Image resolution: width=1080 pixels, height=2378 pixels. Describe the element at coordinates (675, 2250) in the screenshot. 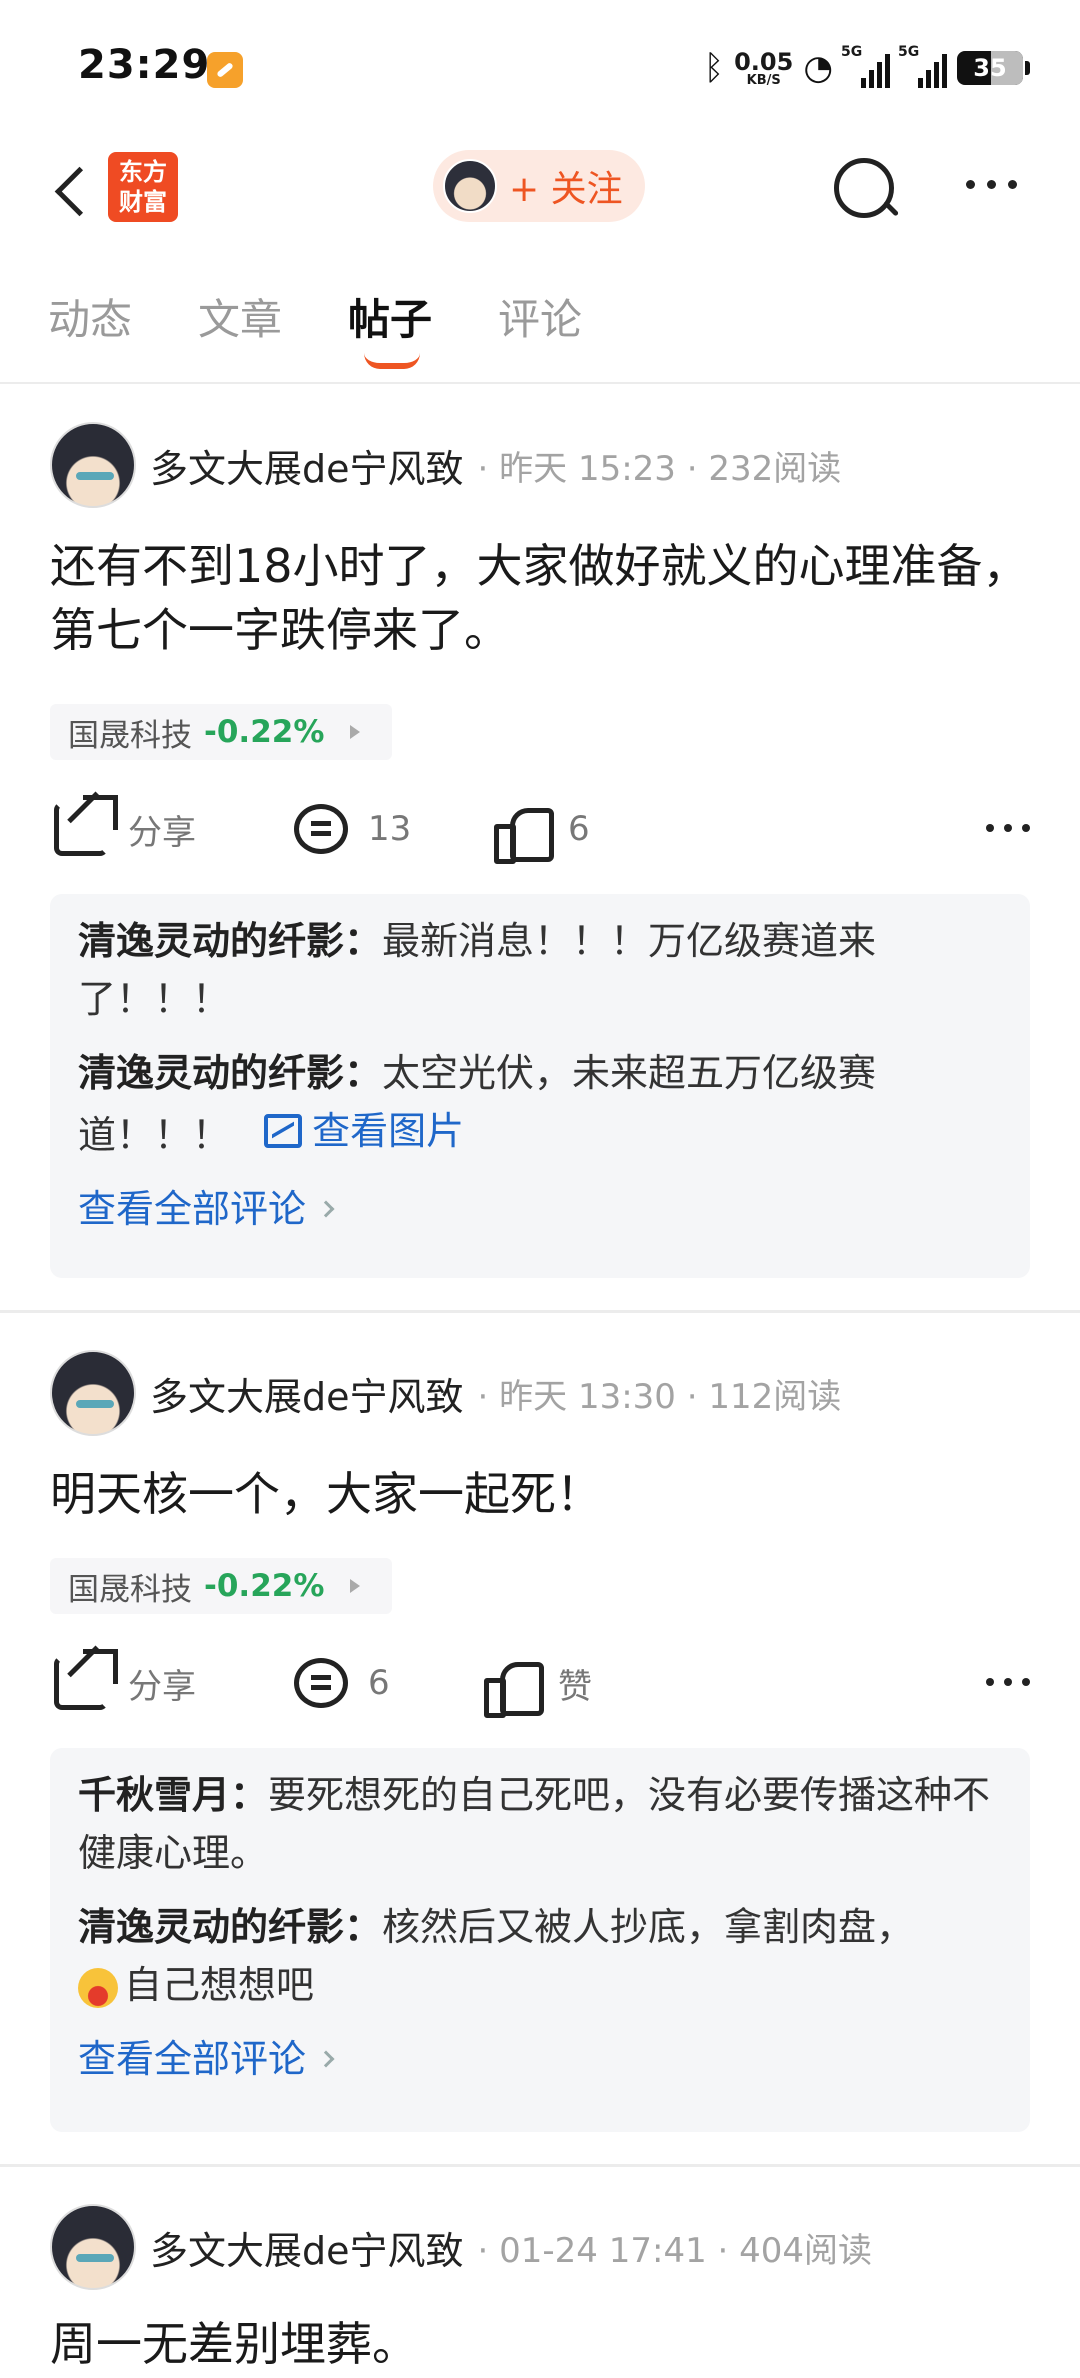

I see `post-meta: · 01-24 17:41 · 404阅读` at that location.